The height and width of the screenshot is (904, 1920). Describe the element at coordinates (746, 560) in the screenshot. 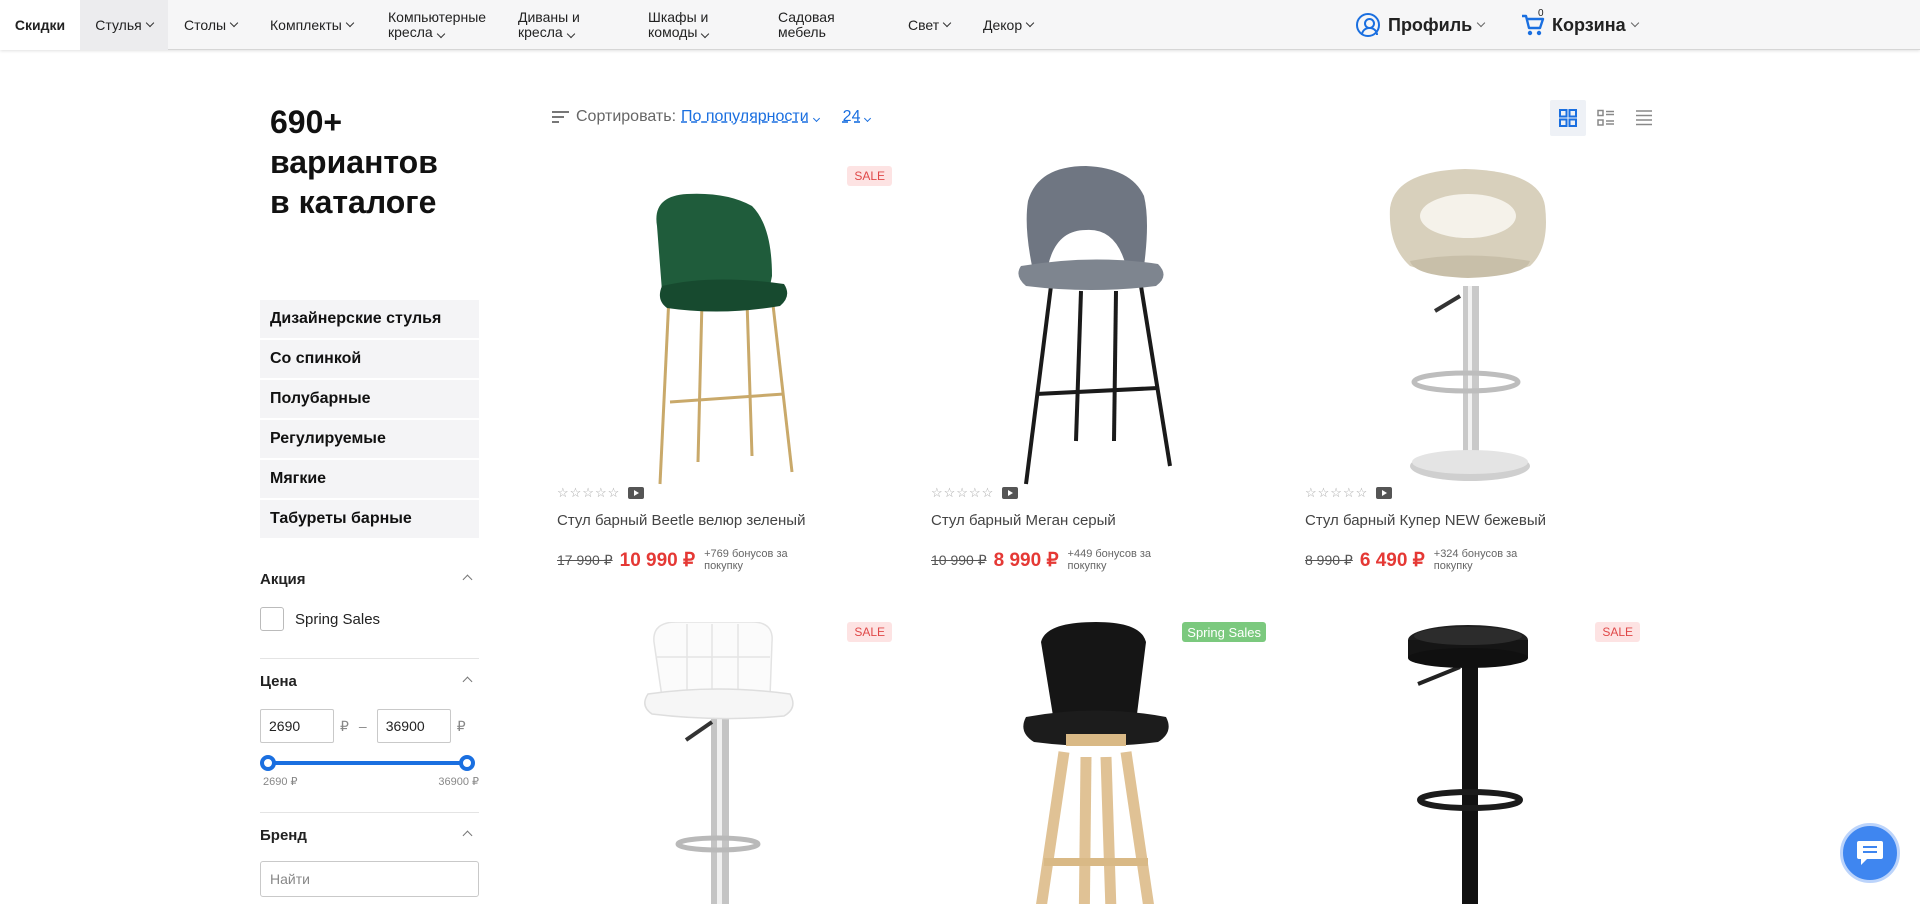

I see `bonus-text: +769 бонусов за покупку` at that location.